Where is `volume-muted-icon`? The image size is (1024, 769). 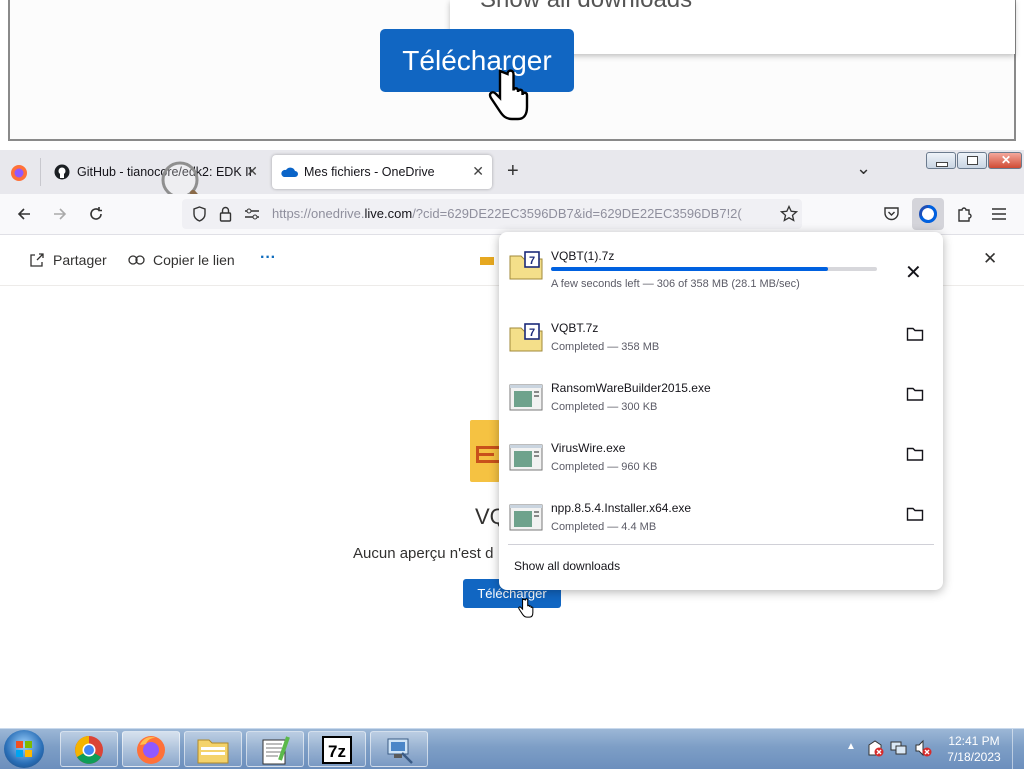 volume-muted-icon is located at coordinates (923, 748).